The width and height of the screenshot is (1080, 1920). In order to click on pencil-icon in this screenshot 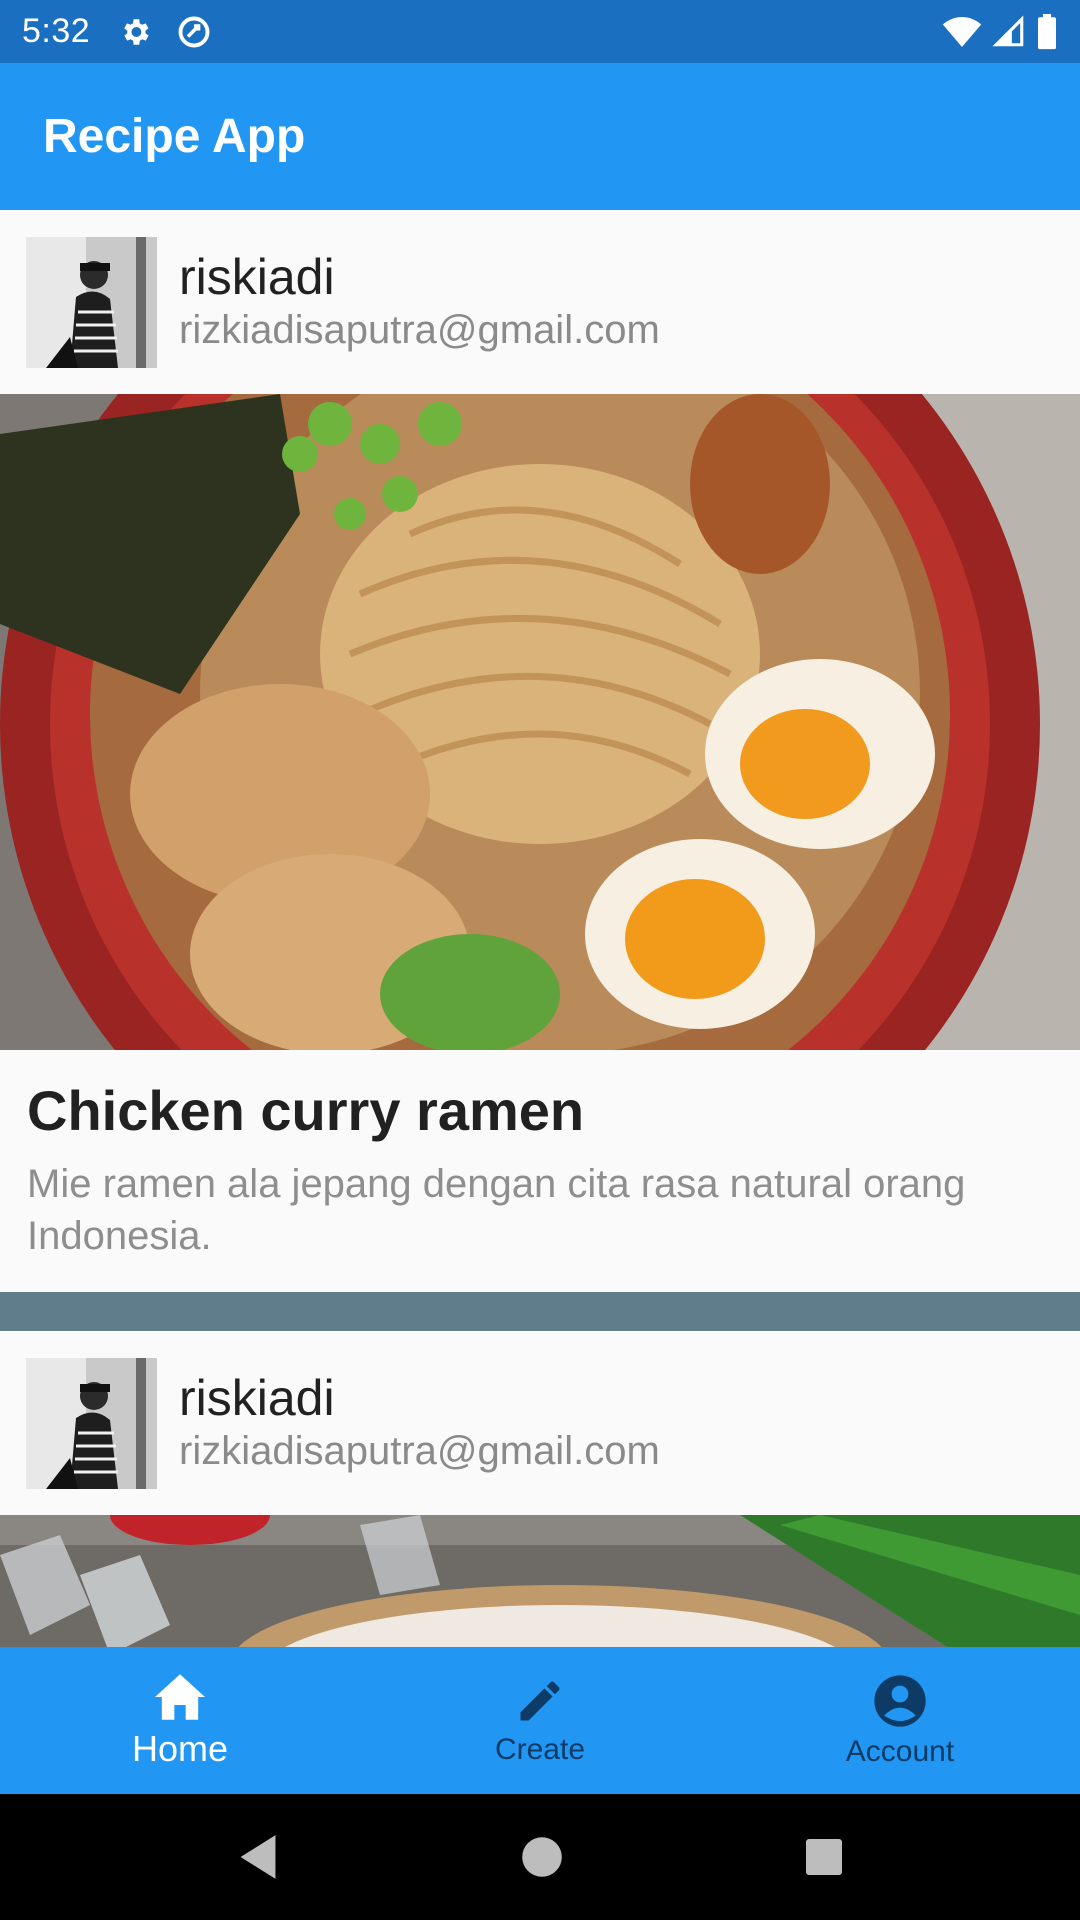, I will do `click(540, 1700)`.